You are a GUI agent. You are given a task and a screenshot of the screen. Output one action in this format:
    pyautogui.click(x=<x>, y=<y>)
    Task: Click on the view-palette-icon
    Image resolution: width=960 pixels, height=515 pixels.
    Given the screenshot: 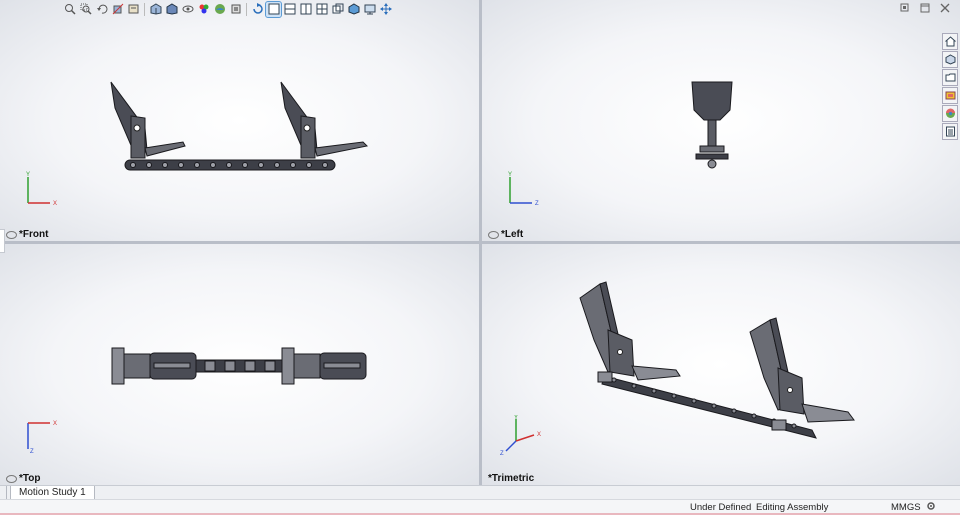 What is the action you would take?
    pyautogui.click(x=950, y=95)
    